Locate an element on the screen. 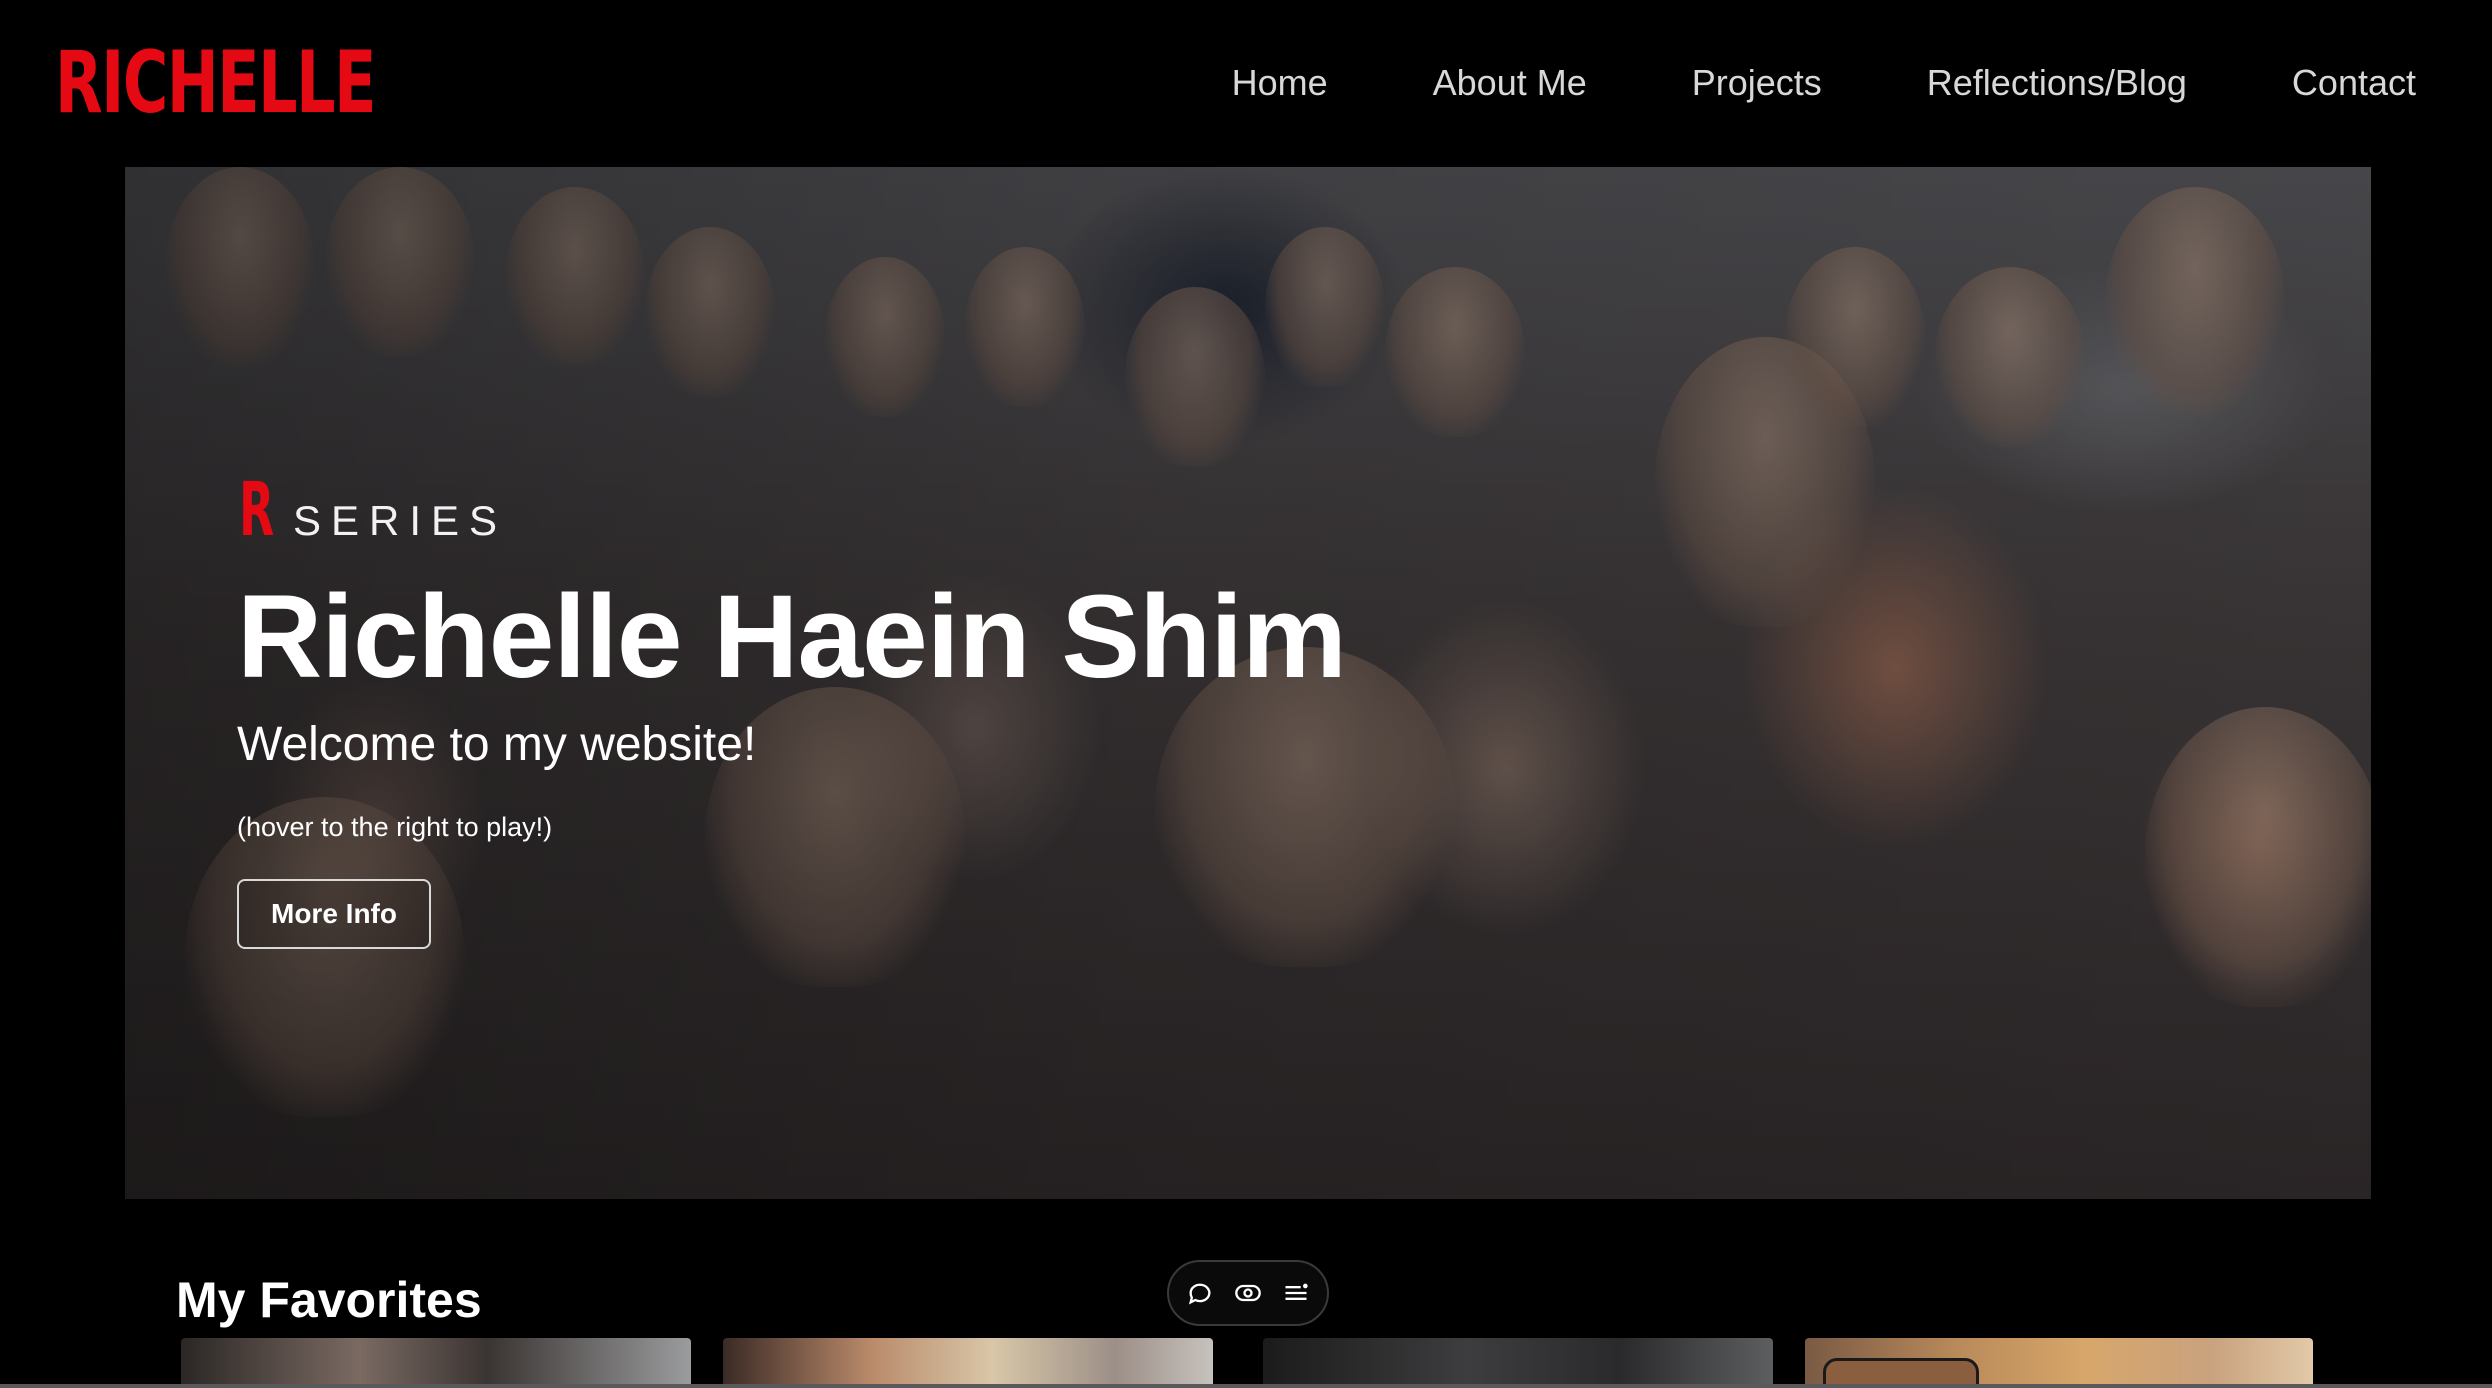 The image size is (2492, 1388). nav-contact: Contact is located at coordinates (2354, 83).